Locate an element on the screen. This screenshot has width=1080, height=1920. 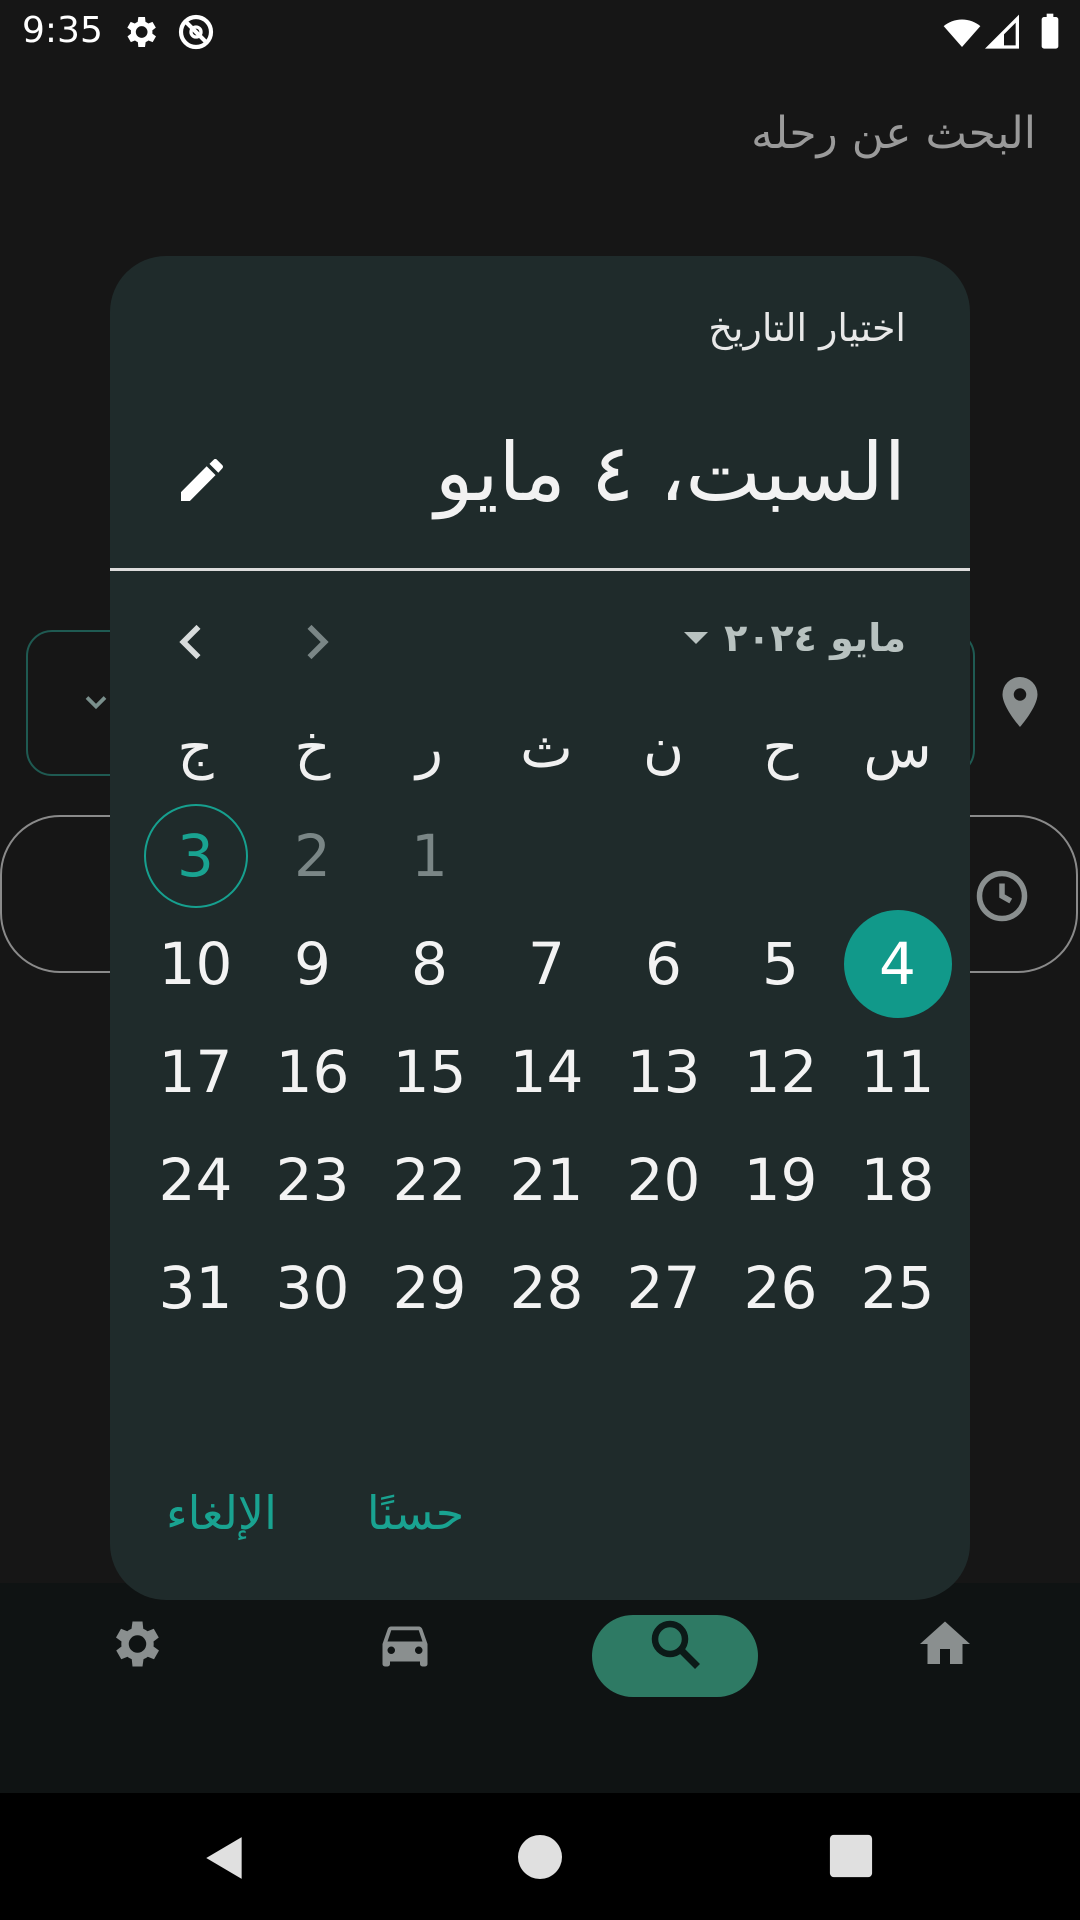
pencil-icon is located at coordinates (202, 480).